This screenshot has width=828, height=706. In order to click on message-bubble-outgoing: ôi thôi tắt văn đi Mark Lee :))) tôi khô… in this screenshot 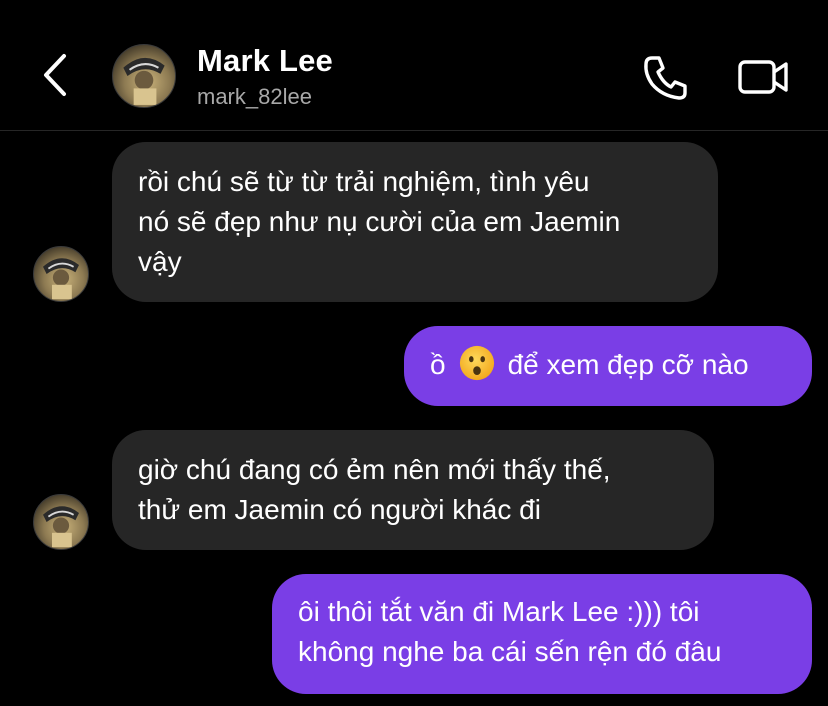, I will do `click(542, 634)`.